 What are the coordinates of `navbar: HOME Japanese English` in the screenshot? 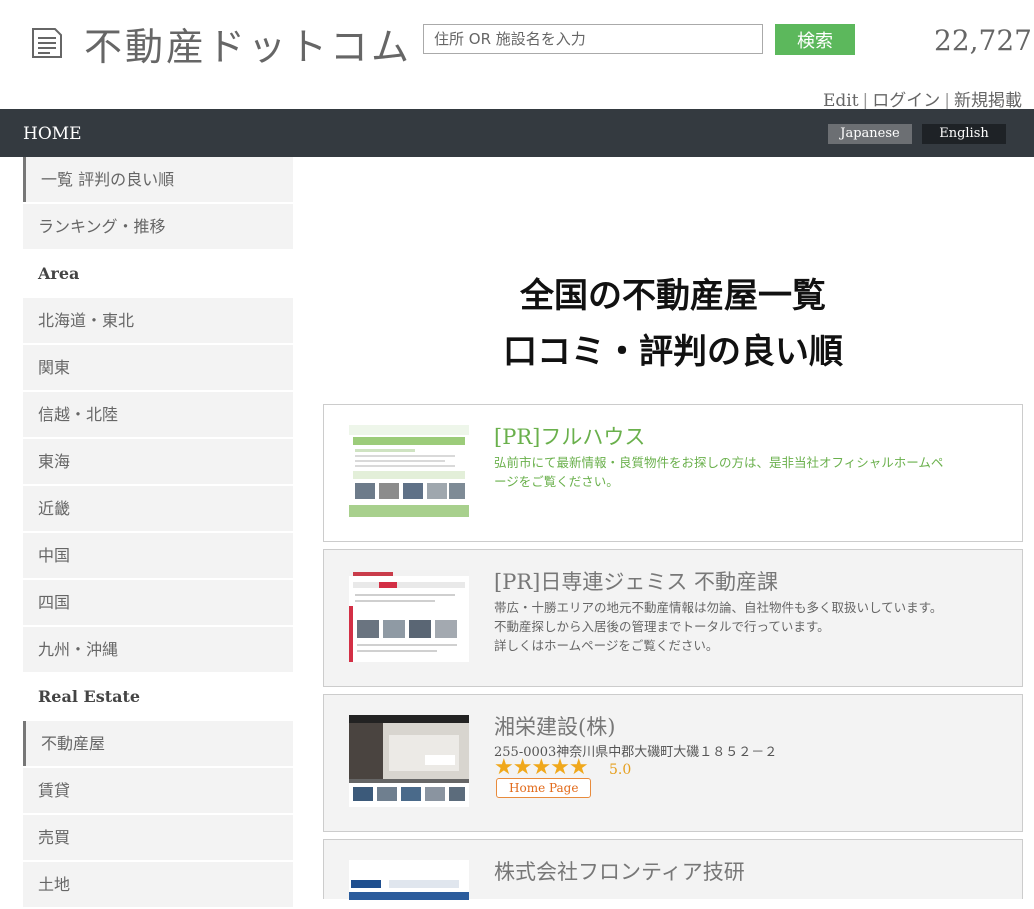 It's located at (517, 133).